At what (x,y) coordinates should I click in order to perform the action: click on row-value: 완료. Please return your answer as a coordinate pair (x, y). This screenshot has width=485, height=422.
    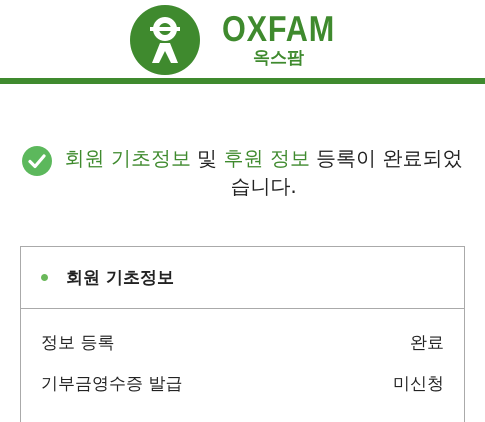
    Looking at the image, I should click on (427, 343).